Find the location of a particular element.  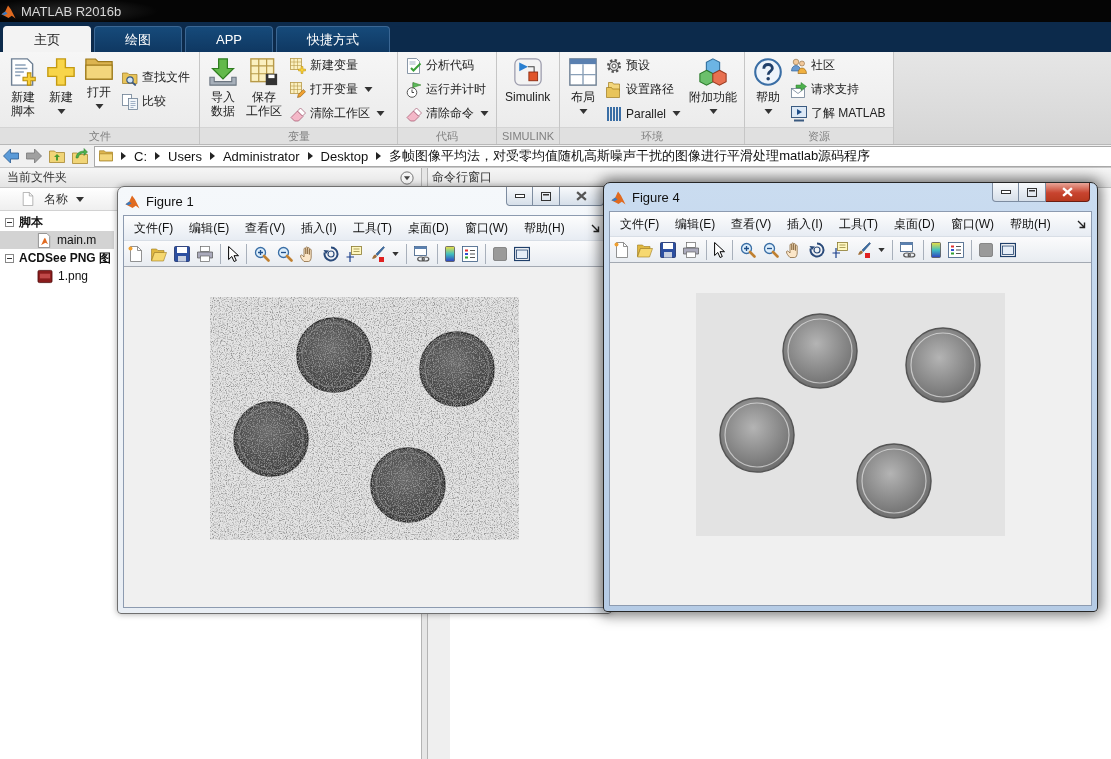

tree-item: main.m is located at coordinates (57, 240).